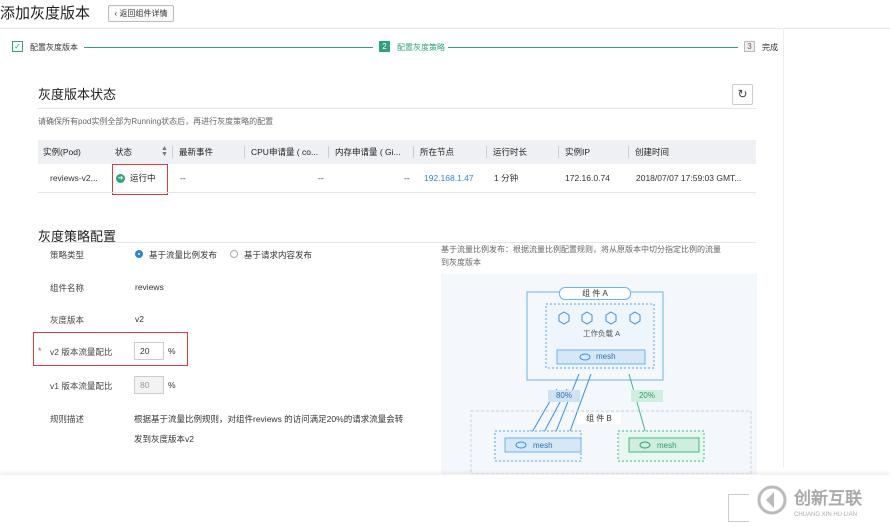 The height and width of the screenshot is (529, 890). Describe the element at coordinates (397, 192) in the screenshot. I see `row-divider` at that location.